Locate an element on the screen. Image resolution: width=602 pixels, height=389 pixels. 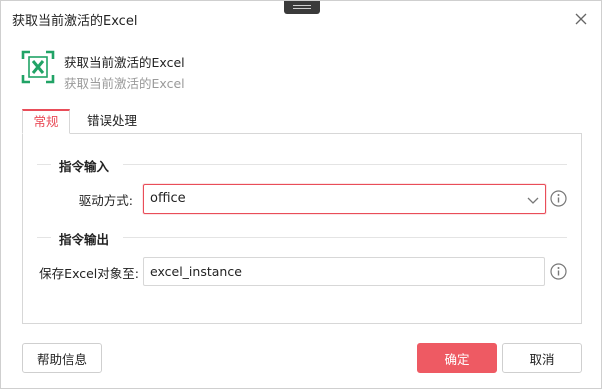
save-excel-input is located at coordinates (344, 271).